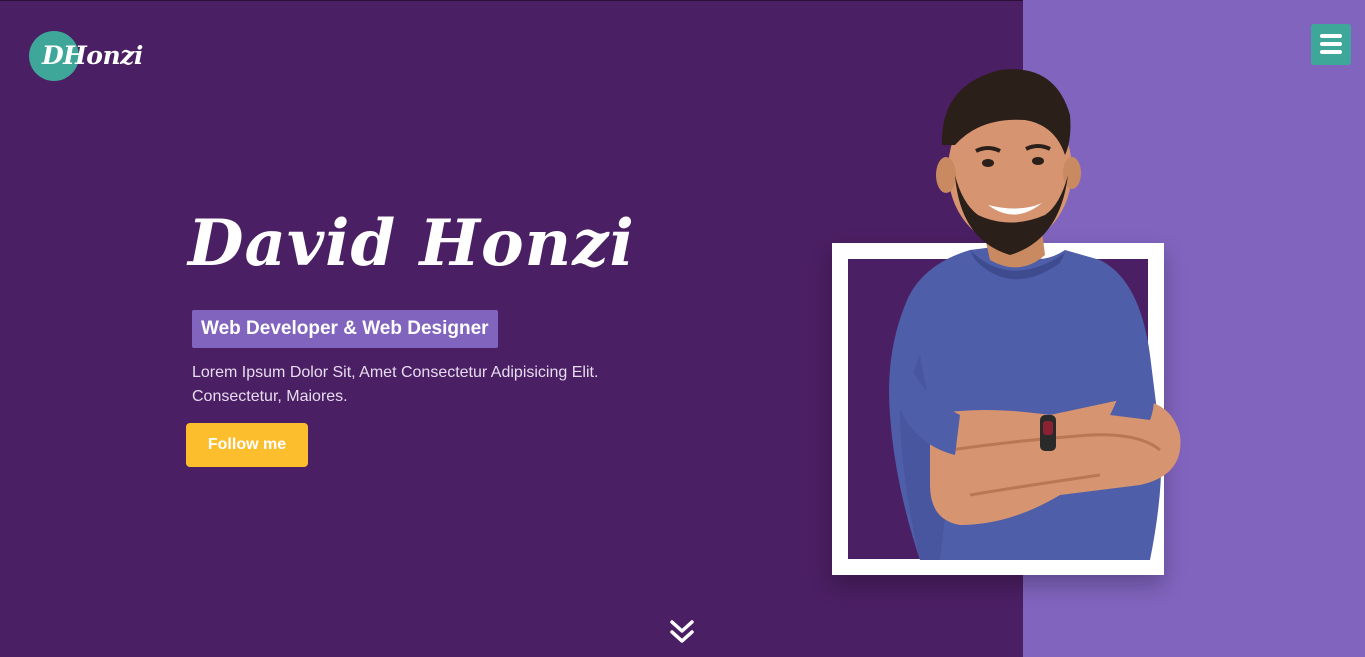 This screenshot has width=1365, height=657. Describe the element at coordinates (1331, 36) in the screenshot. I see `hamburger-icon` at that location.